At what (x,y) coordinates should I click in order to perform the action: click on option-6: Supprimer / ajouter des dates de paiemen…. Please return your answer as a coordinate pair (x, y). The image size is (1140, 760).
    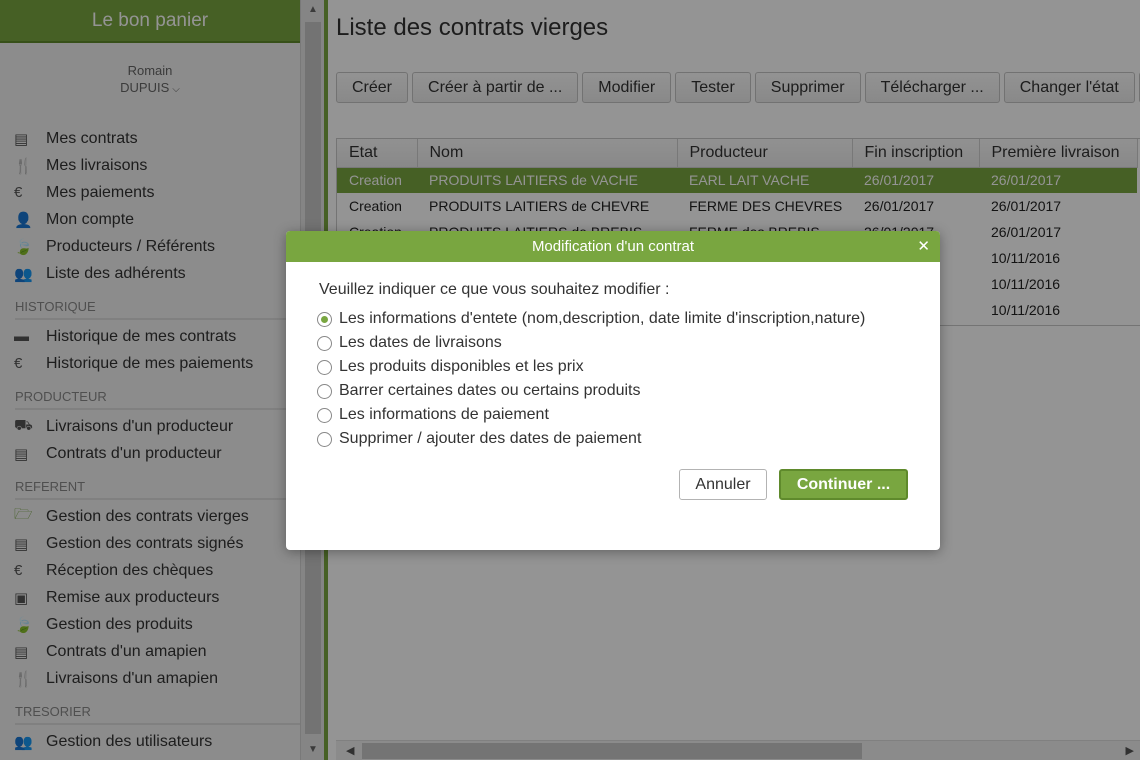
    Looking at the image, I should click on (591, 439).